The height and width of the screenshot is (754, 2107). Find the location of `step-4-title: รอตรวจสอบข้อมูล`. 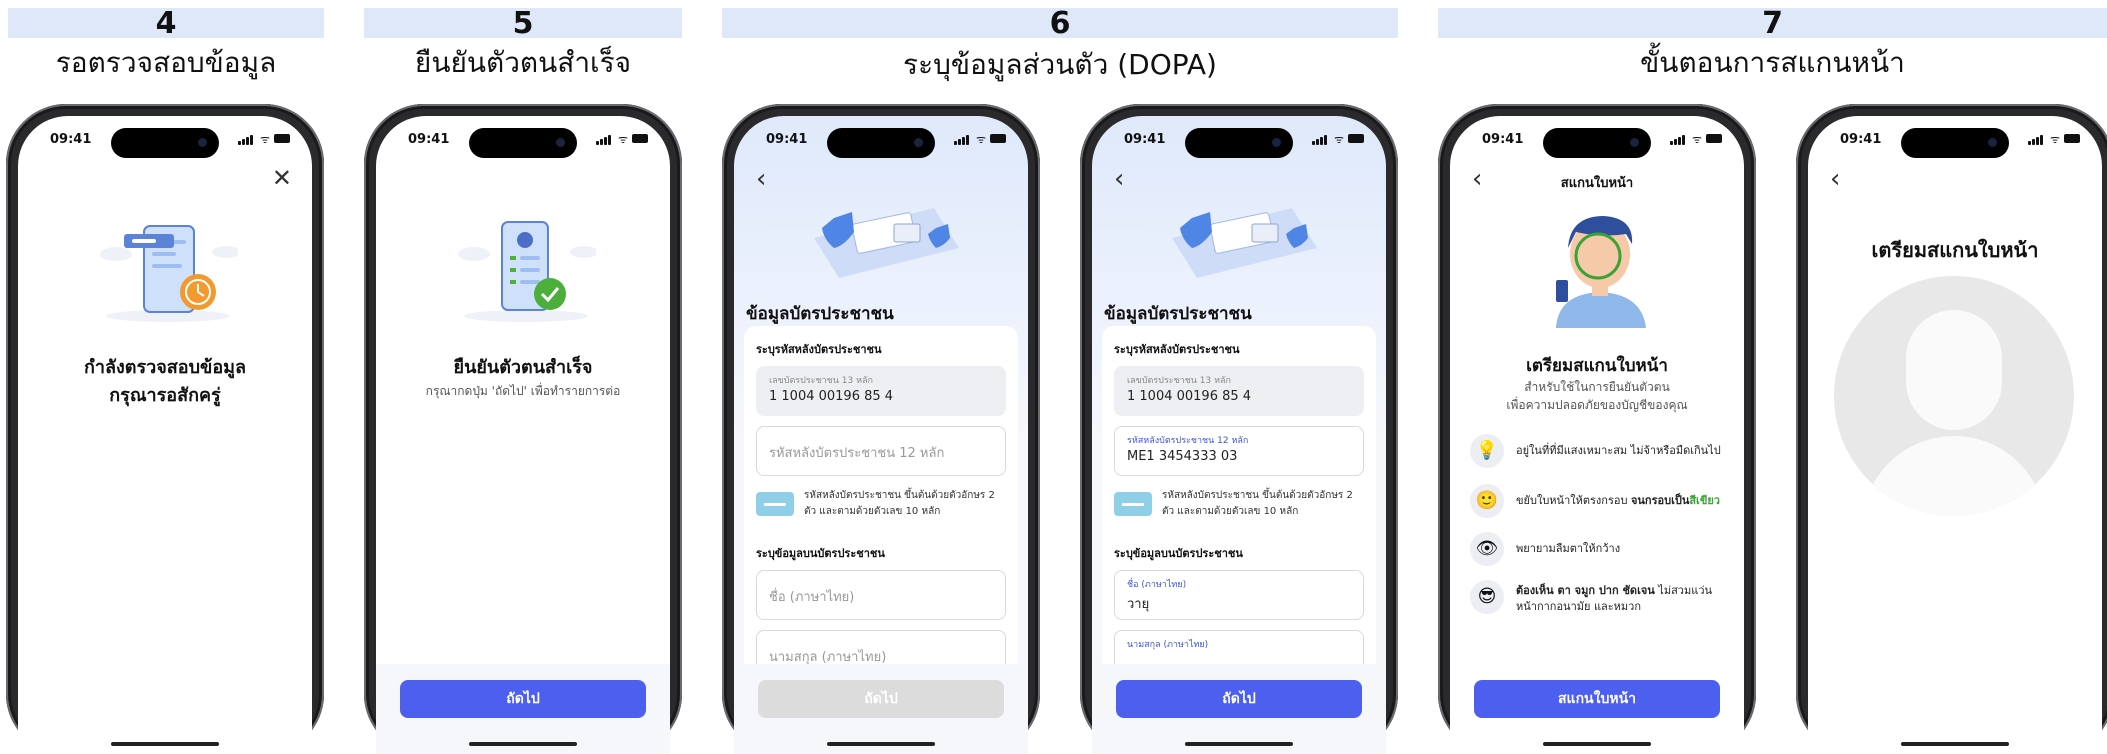

step-4-title: รอตรวจสอบข้อมูล is located at coordinates (166, 62).